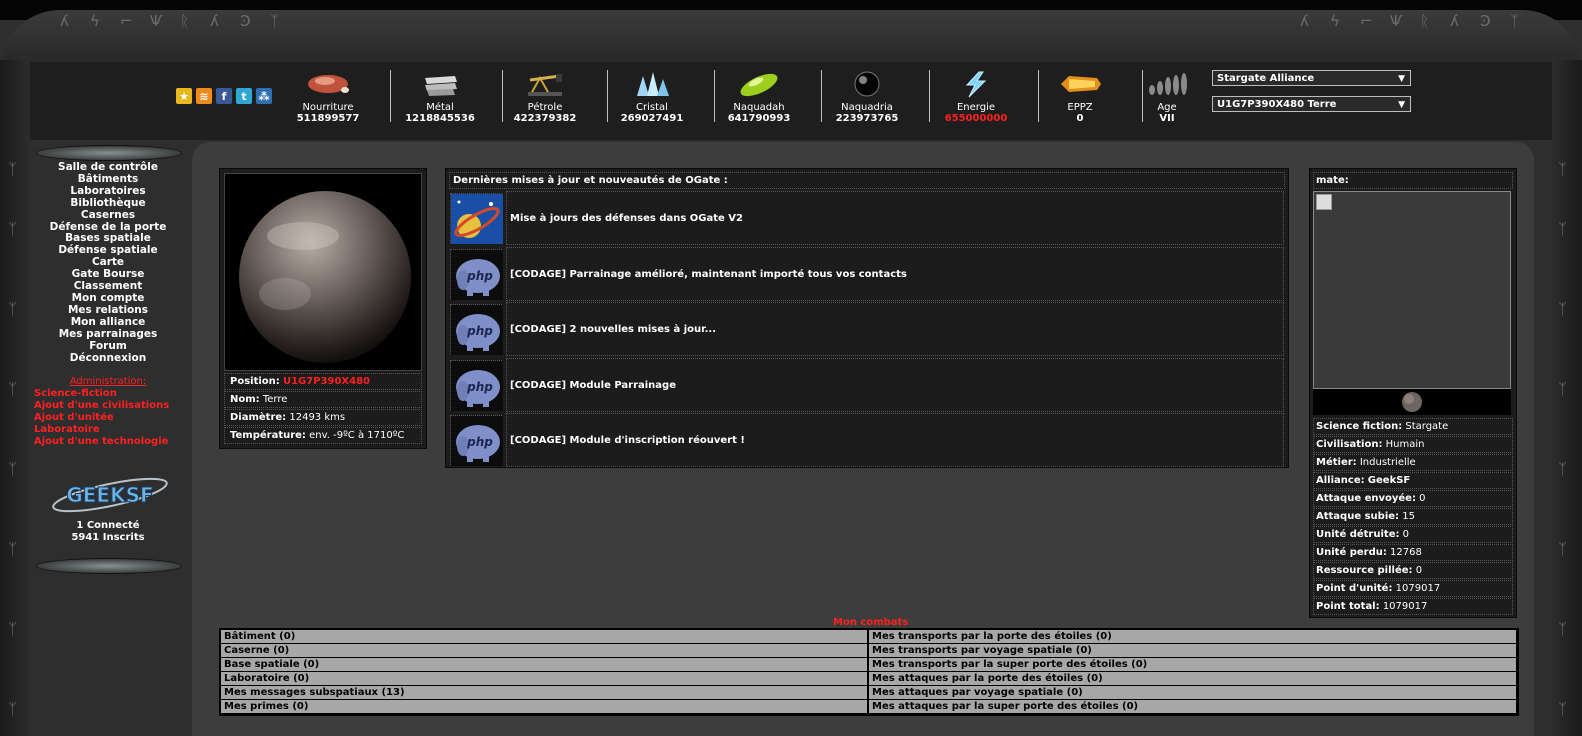 The width and height of the screenshot is (1582, 736). What do you see at coordinates (476, 218) in the screenshot?
I see `space-icon` at bounding box center [476, 218].